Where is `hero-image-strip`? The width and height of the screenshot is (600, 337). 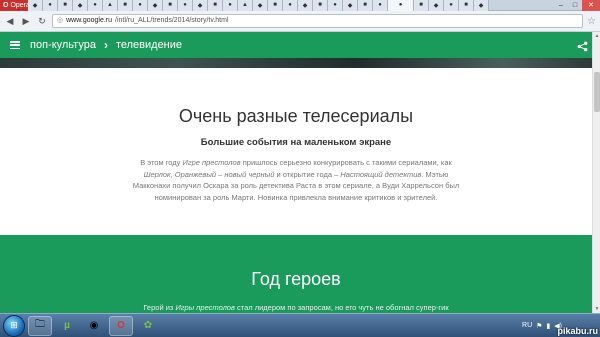
hero-image-strip is located at coordinates (296, 63).